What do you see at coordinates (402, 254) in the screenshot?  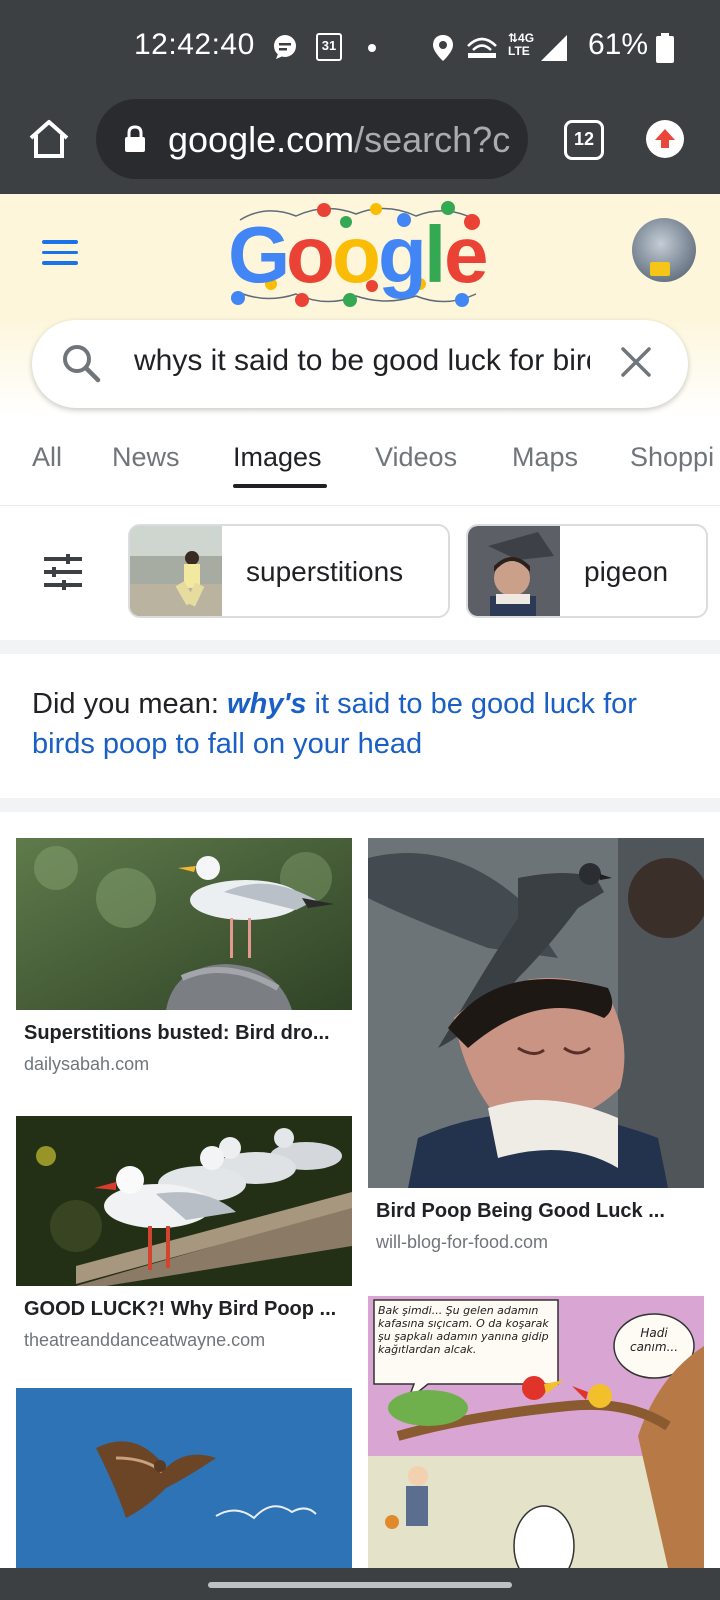 I see `logo-letter-g2: g` at bounding box center [402, 254].